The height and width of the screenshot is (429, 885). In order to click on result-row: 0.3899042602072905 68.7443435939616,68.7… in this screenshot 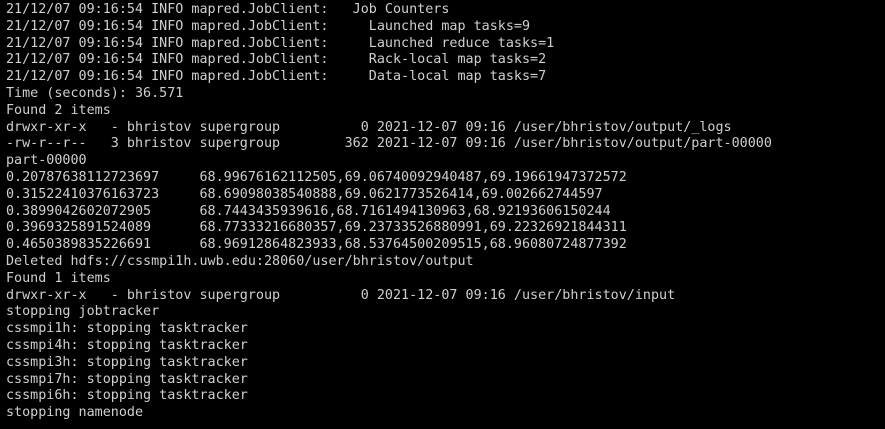, I will do `click(308, 211)`.